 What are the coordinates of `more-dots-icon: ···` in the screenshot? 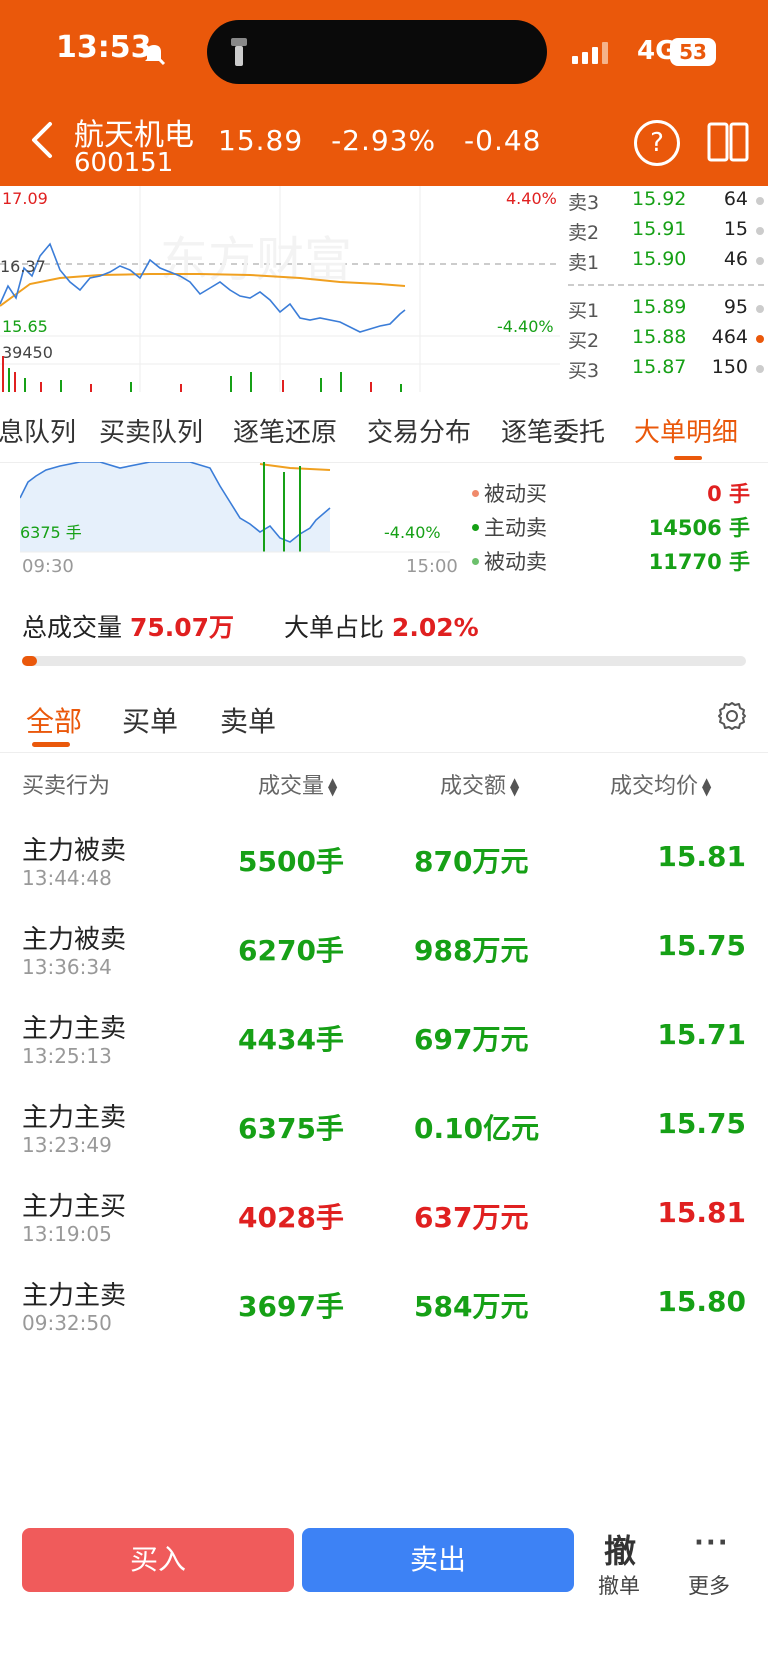 It's located at (712, 1543).